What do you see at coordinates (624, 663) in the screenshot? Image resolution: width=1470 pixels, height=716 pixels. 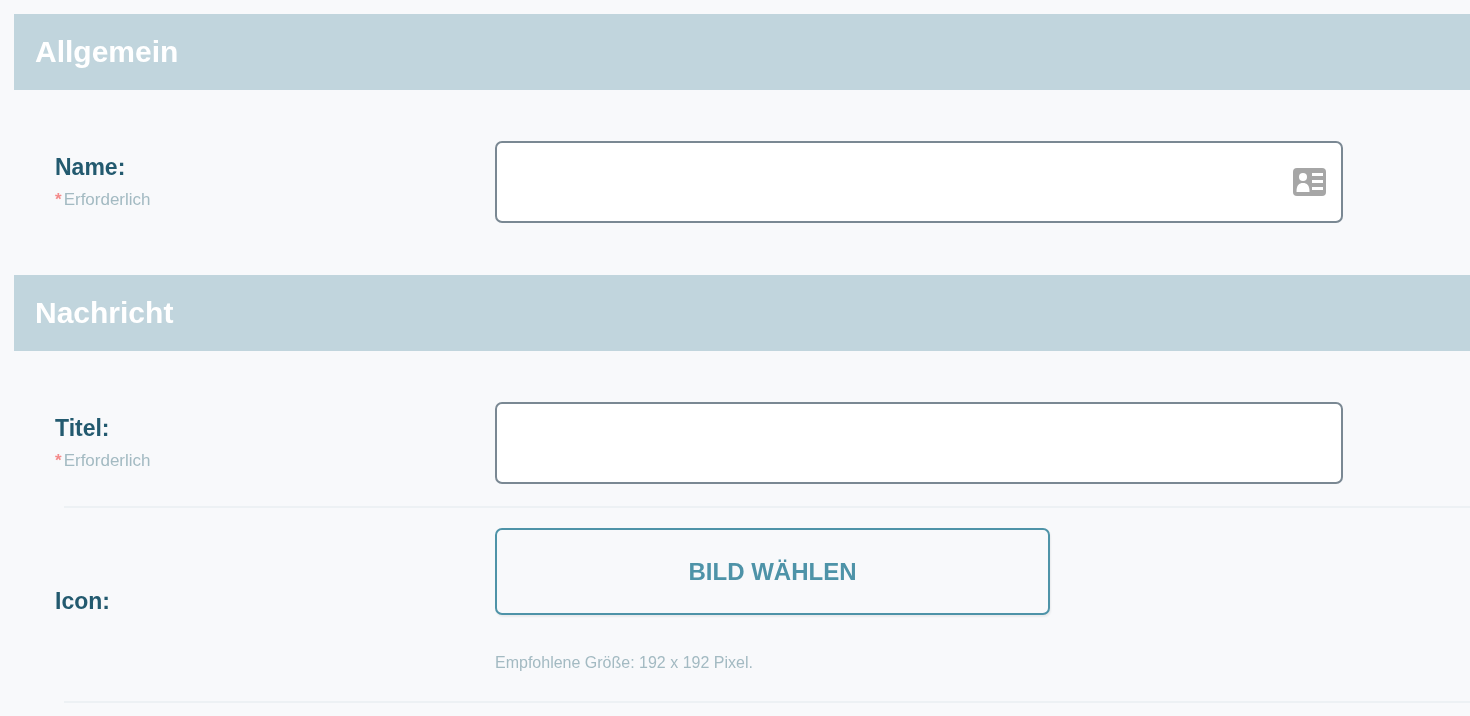 I see `size-hint: Empfohlene Größe: 192 x 192 Pixel.` at bounding box center [624, 663].